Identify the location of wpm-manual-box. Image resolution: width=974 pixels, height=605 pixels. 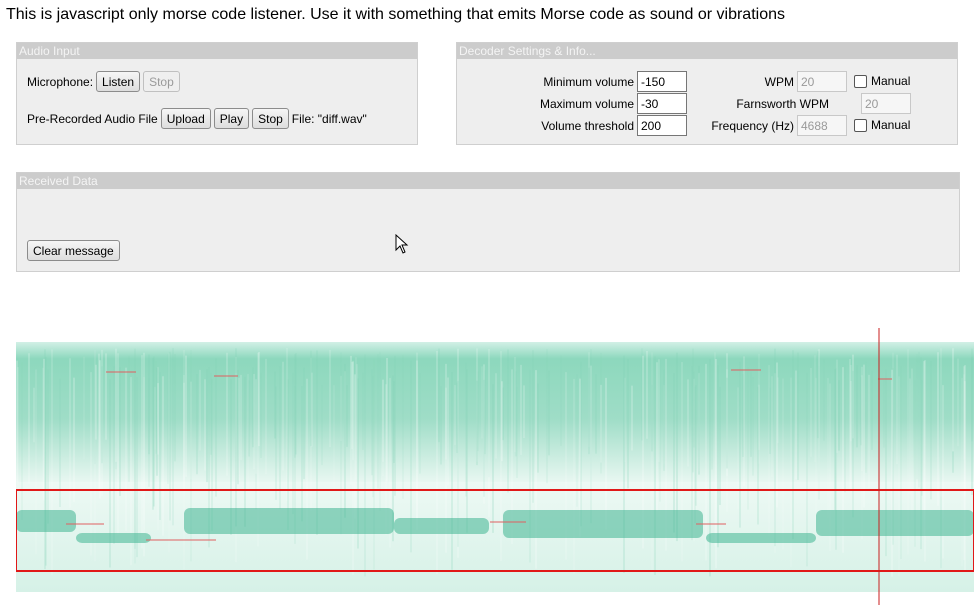
(860, 81).